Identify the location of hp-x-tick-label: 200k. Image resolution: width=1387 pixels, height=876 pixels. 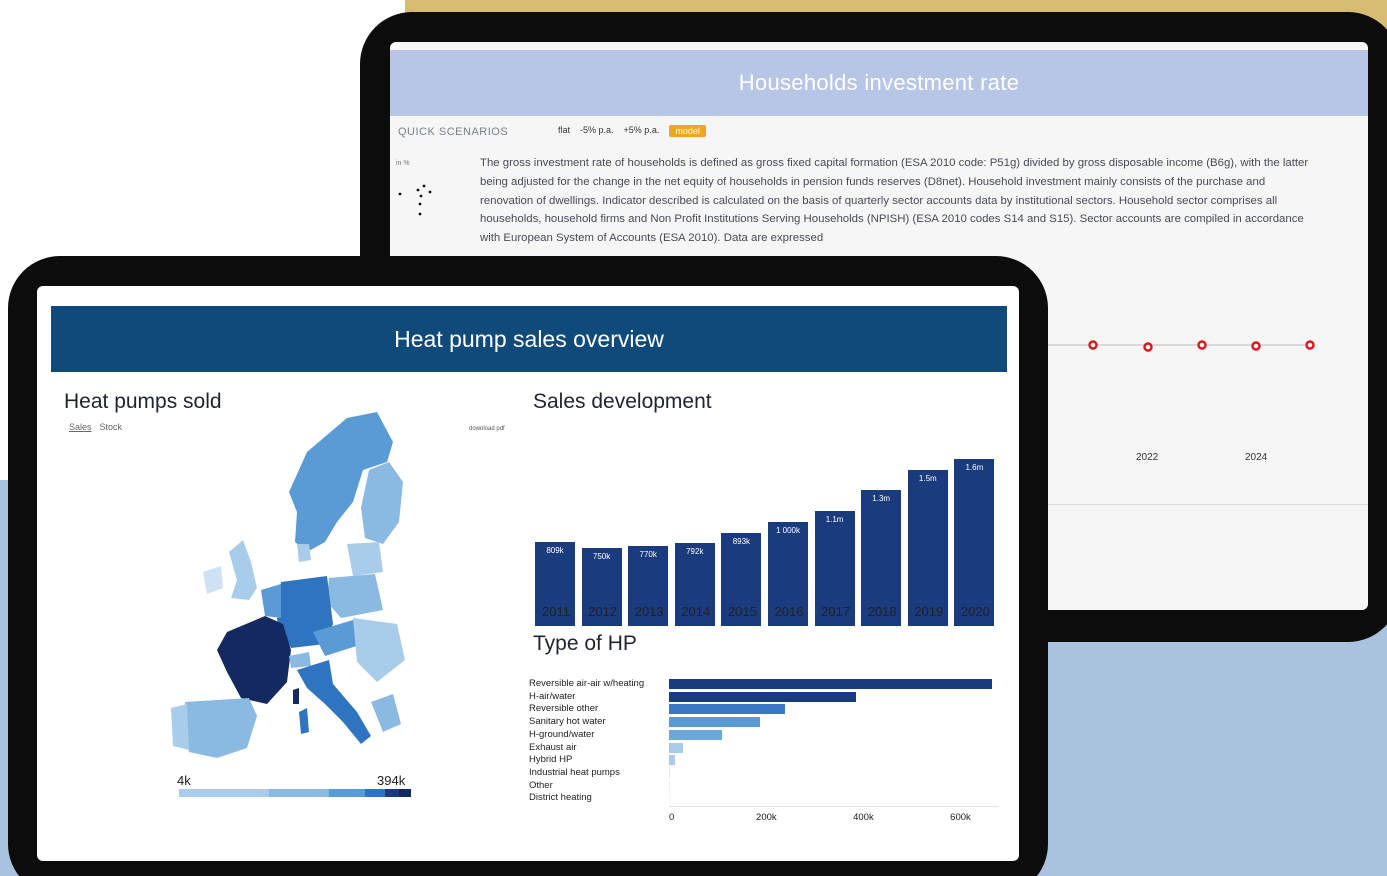
(766, 817).